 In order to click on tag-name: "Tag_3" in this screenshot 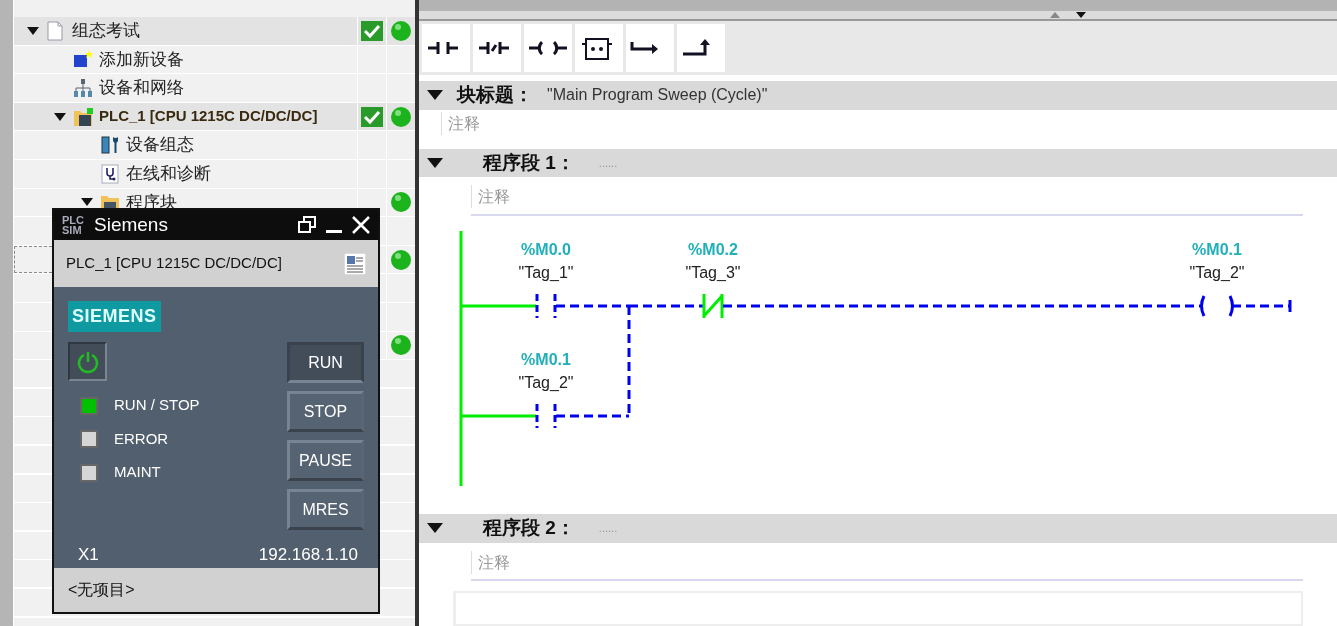, I will do `click(713, 273)`.